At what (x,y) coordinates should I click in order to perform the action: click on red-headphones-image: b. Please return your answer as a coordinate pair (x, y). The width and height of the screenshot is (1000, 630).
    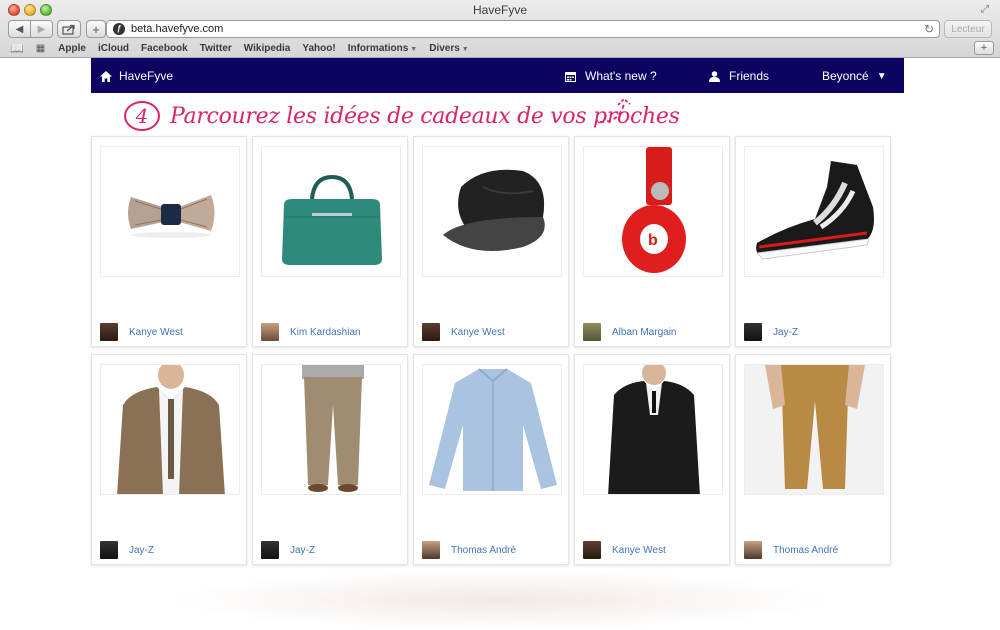
    Looking at the image, I should click on (653, 211).